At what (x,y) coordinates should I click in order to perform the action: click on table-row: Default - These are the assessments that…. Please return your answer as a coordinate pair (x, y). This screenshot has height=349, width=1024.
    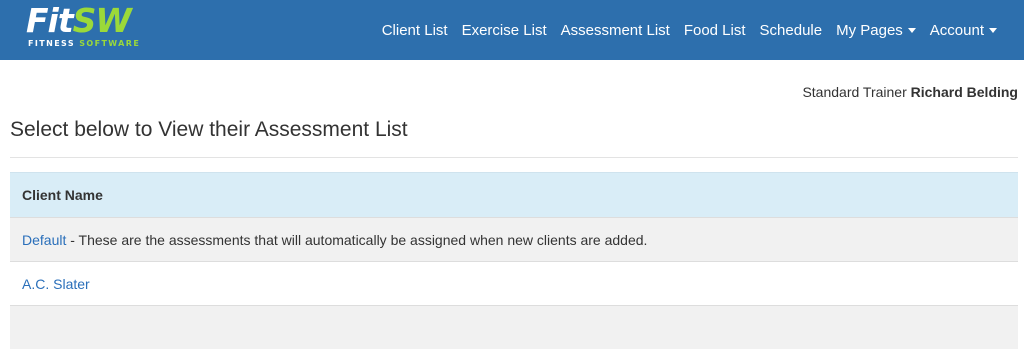
    Looking at the image, I should click on (514, 240).